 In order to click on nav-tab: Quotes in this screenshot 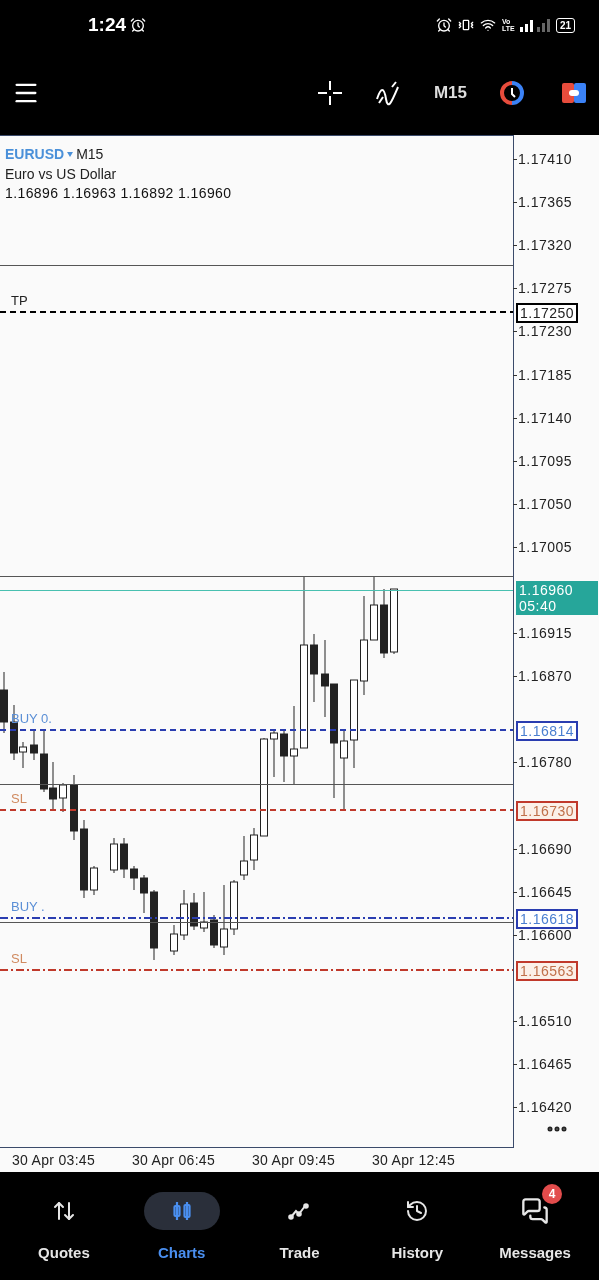, I will do `click(64, 1223)`.